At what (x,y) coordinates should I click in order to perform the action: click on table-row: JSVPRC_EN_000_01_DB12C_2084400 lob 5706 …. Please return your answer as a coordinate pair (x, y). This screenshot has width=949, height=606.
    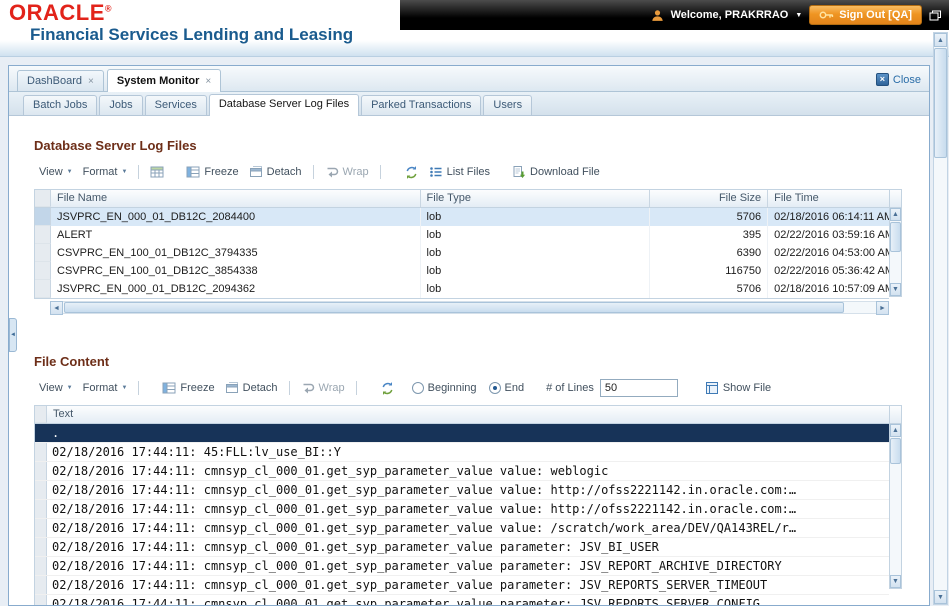
    Looking at the image, I should click on (462, 217).